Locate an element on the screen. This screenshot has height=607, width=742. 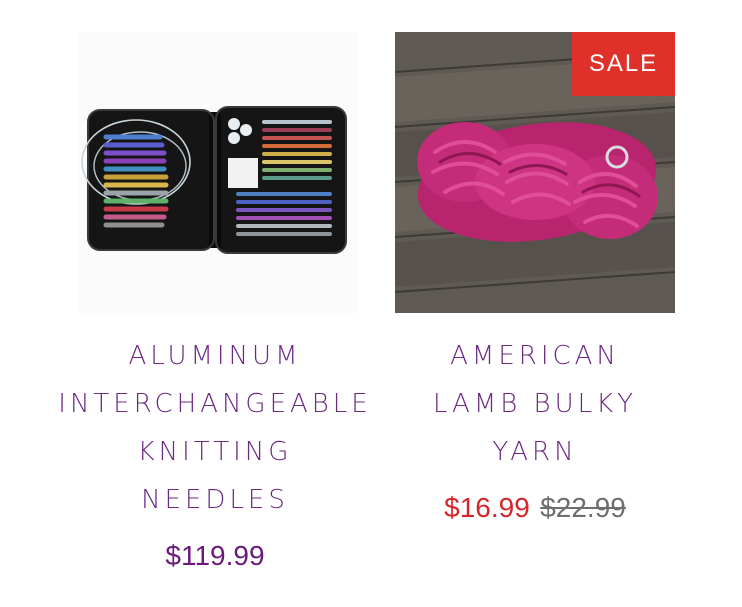
title-line: ALUMINUM is located at coordinates (215, 356).